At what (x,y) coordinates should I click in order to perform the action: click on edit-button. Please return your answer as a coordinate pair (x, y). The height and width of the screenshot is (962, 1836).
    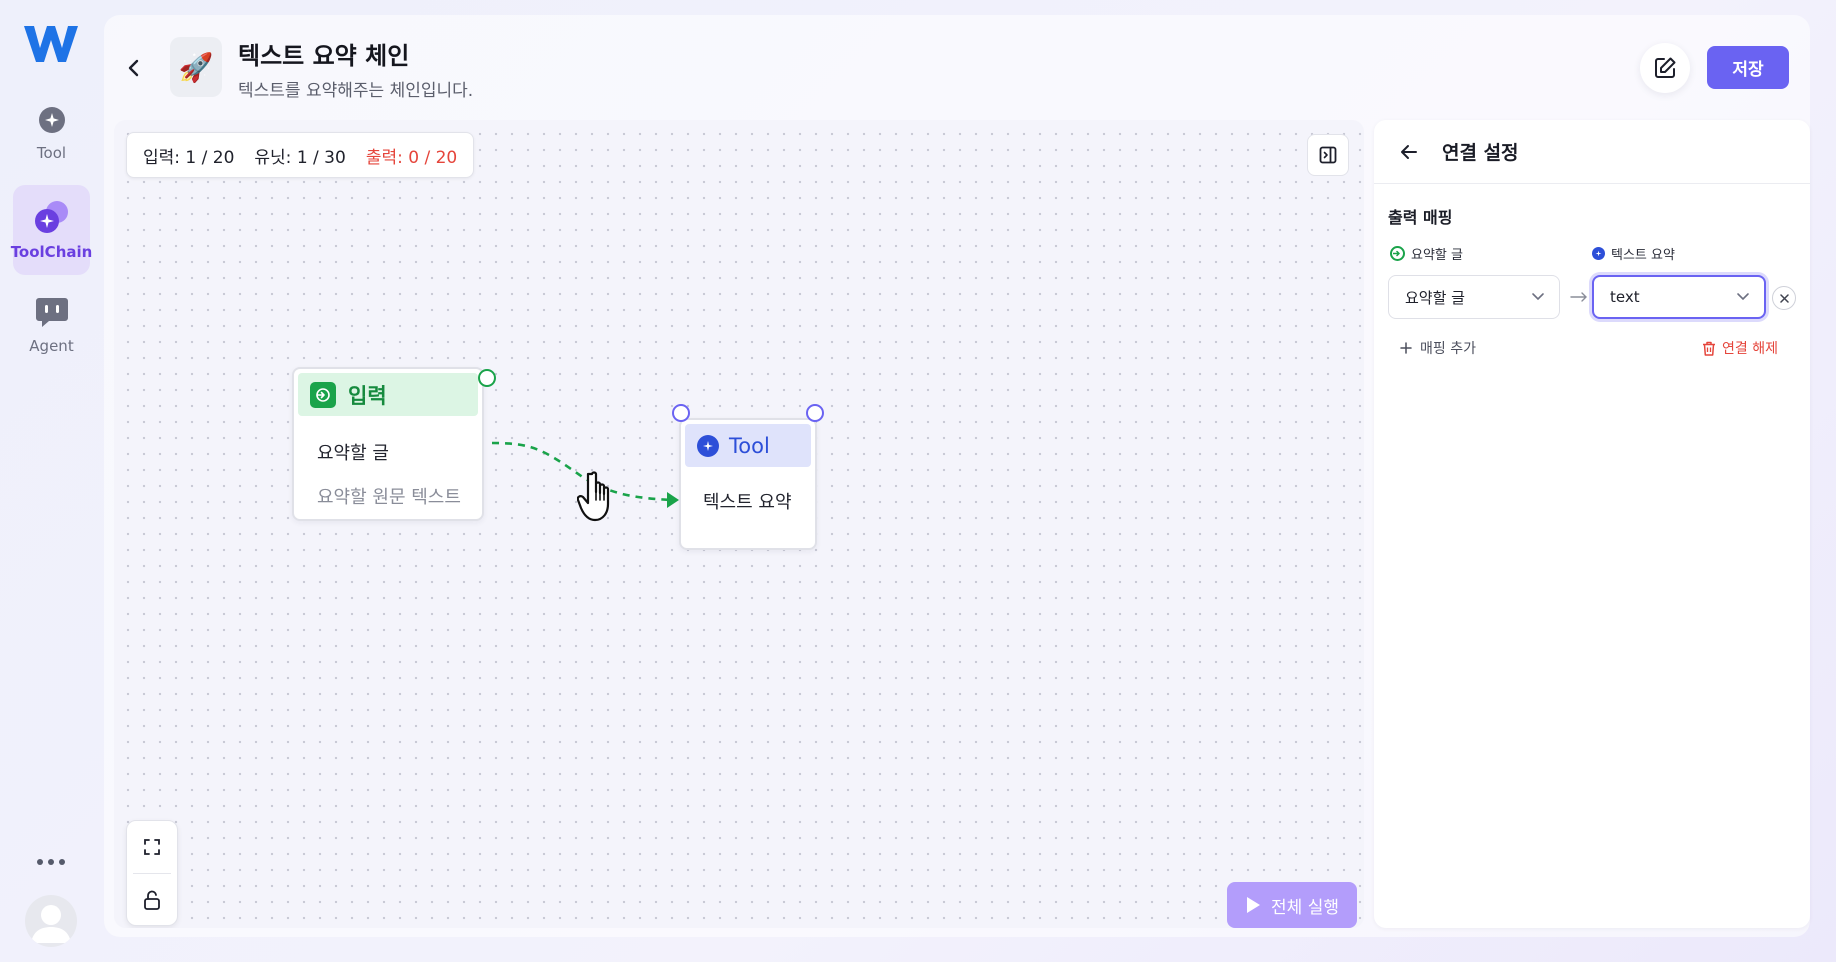
    Looking at the image, I should click on (1665, 68).